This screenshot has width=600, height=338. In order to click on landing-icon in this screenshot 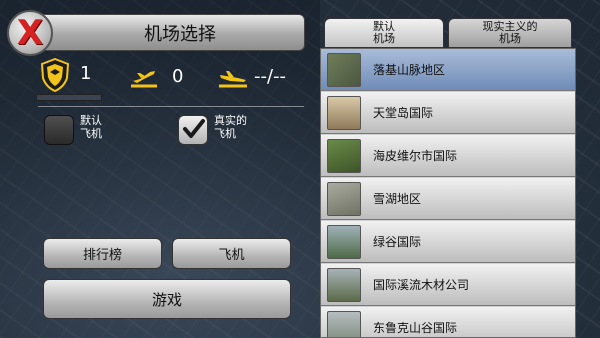, I will do `click(233, 79)`.